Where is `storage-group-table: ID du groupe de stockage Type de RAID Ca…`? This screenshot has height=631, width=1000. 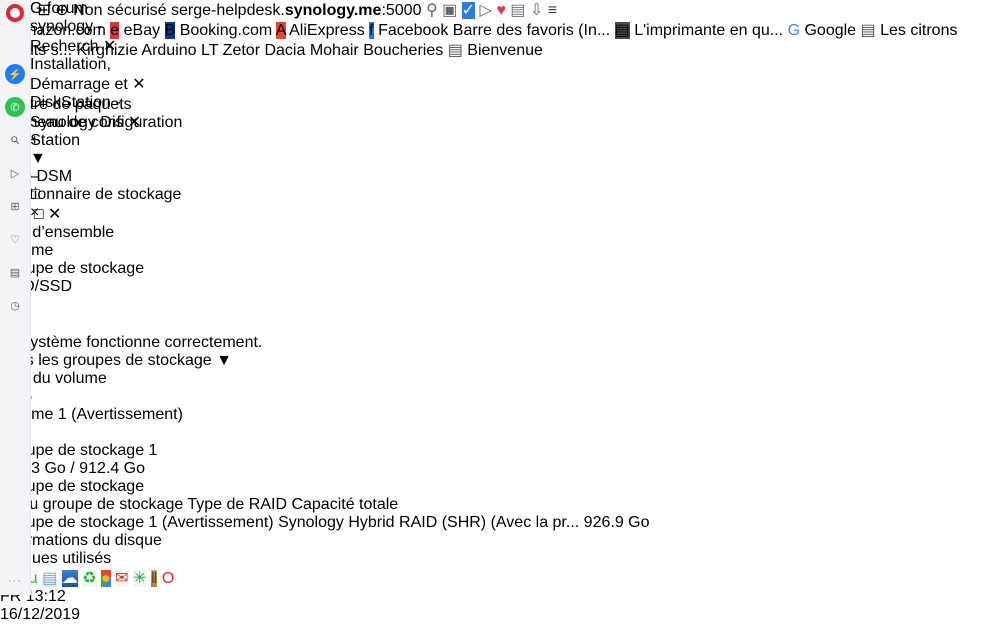 storage-group-table: ID du groupe de stockage Type de RAID Ca… is located at coordinates (500, 514).